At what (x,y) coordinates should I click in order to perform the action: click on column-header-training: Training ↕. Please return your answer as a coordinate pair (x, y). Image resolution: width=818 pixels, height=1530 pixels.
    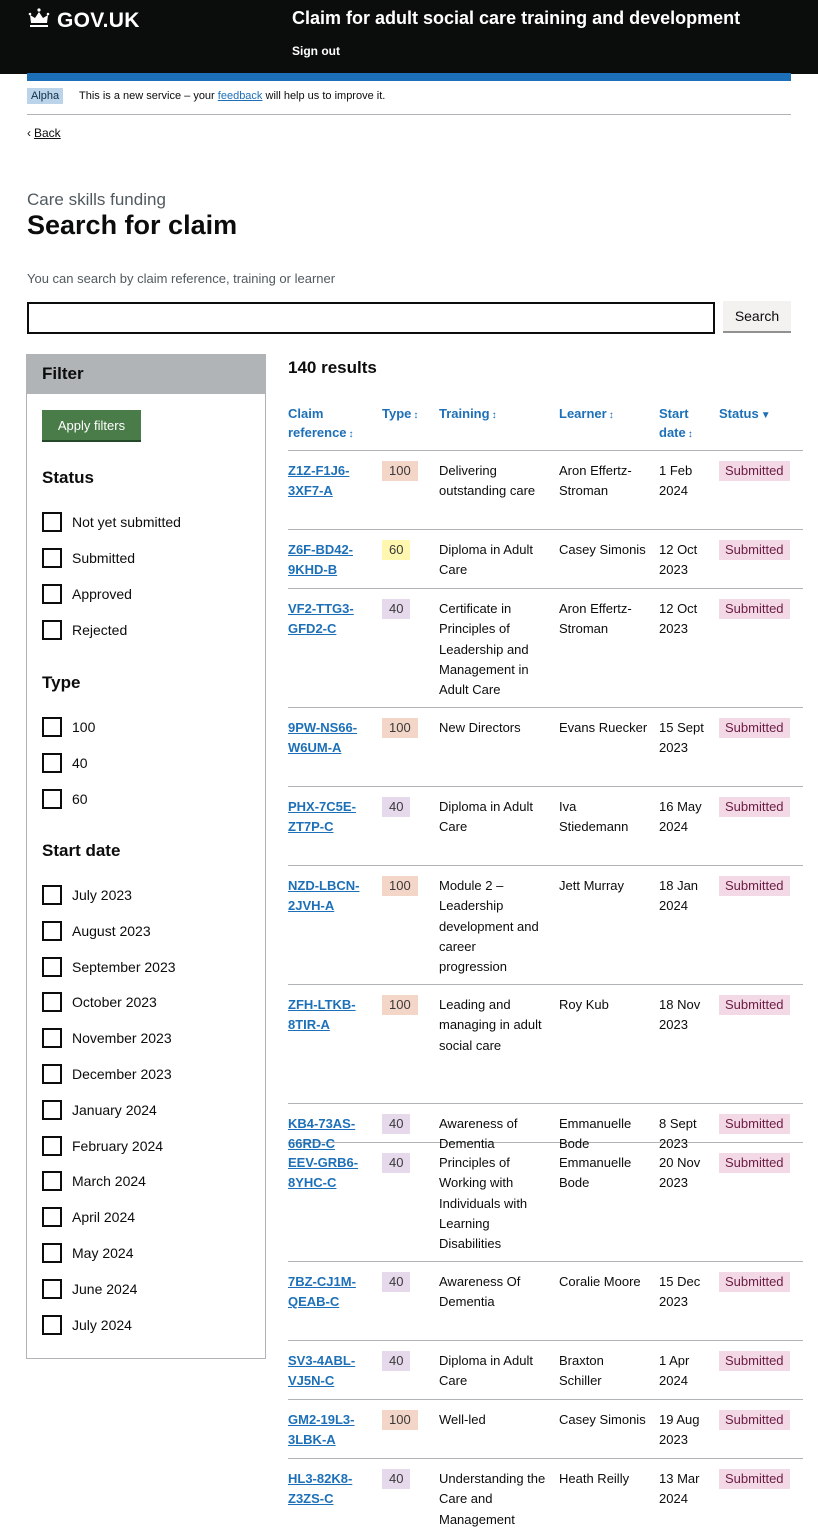
    Looking at the image, I should click on (468, 414).